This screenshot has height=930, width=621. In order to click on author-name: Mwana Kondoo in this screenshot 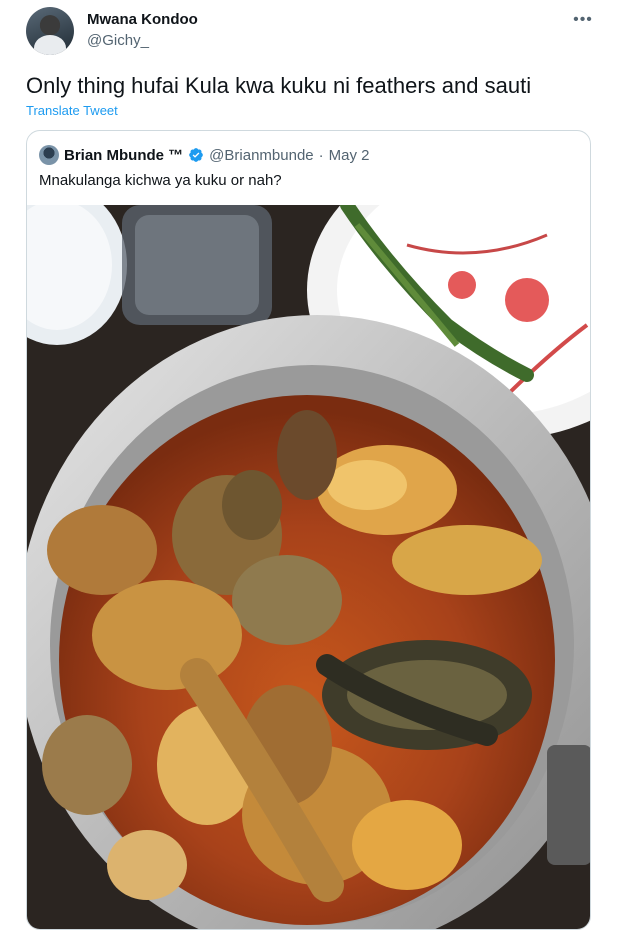, I will do `click(142, 19)`.